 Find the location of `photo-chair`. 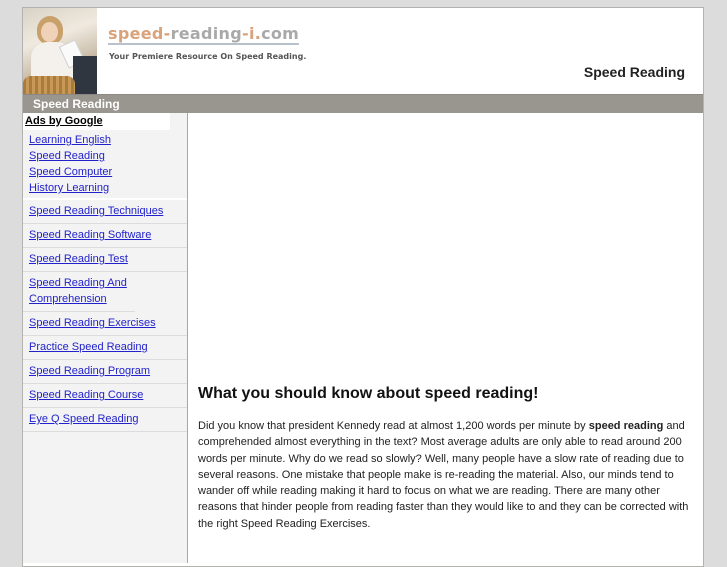

photo-chair is located at coordinates (49, 85).